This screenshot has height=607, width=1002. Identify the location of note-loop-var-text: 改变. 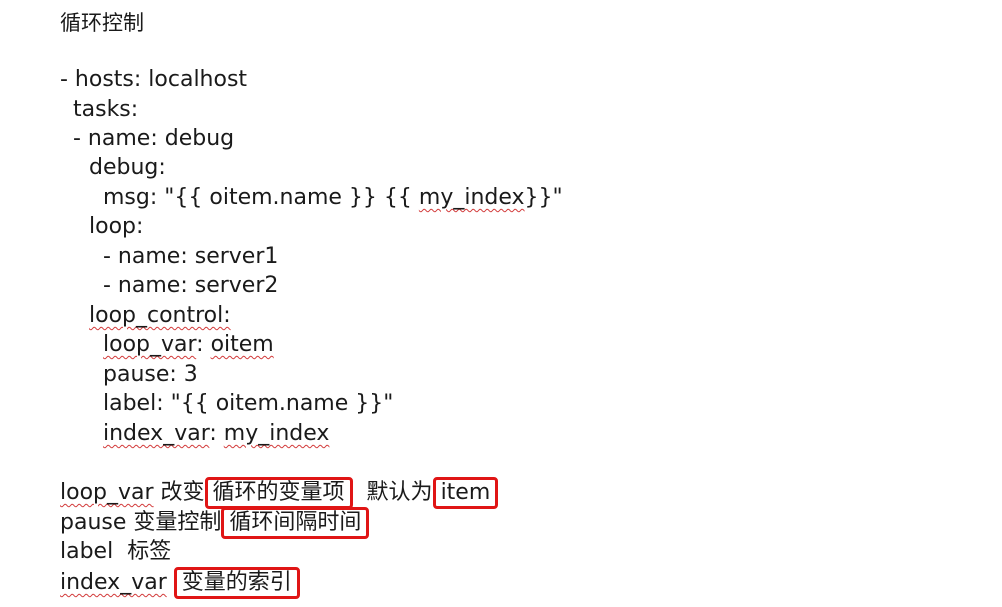
(179, 492).